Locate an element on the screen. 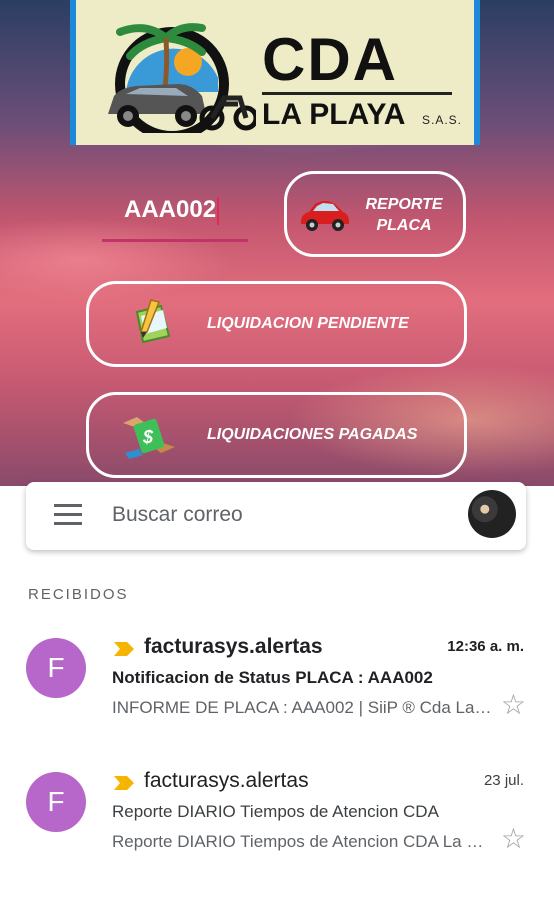 Image resolution: width=554 pixels, height=900 pixels. reporte-label-line1: REPORTE is located at coordinates (404, 204).